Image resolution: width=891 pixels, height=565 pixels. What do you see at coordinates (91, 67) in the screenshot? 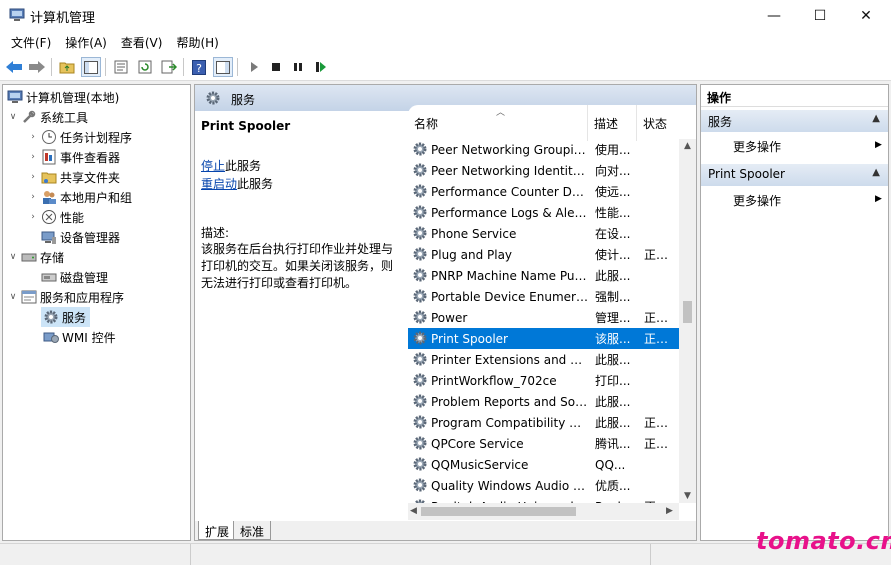
I see `show-tree-icon` at bounding box center [91, 67].